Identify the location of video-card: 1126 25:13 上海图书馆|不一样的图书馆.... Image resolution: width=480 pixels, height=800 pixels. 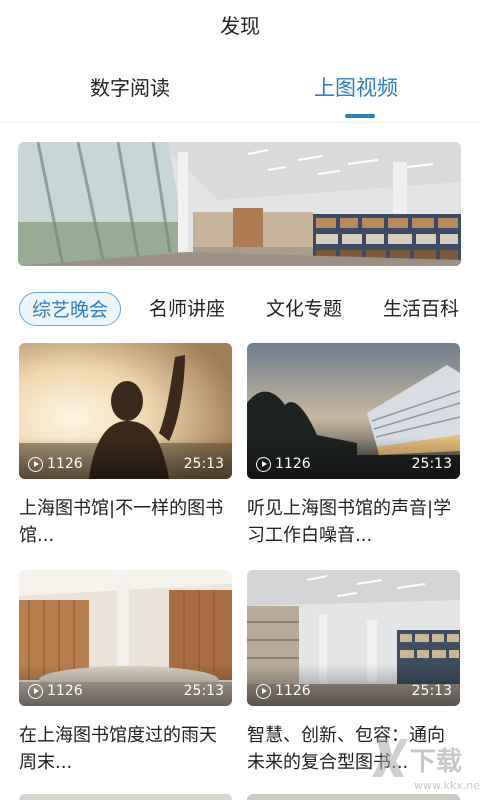
(125, 446).